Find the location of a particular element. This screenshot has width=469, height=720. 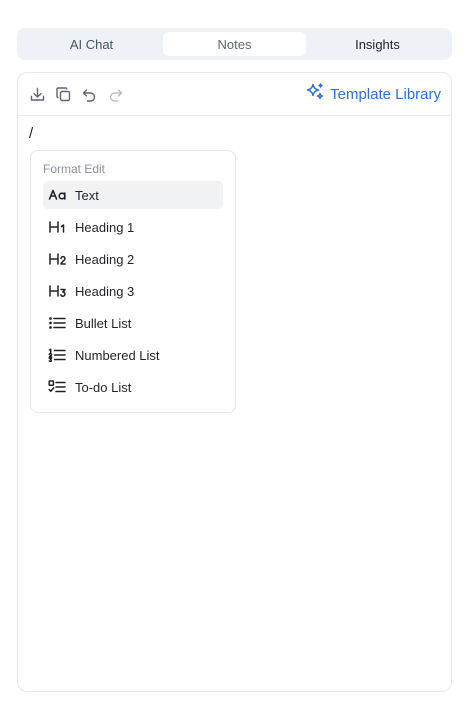

menu-item-label: Bullet List is located at coordinates (103, 323).